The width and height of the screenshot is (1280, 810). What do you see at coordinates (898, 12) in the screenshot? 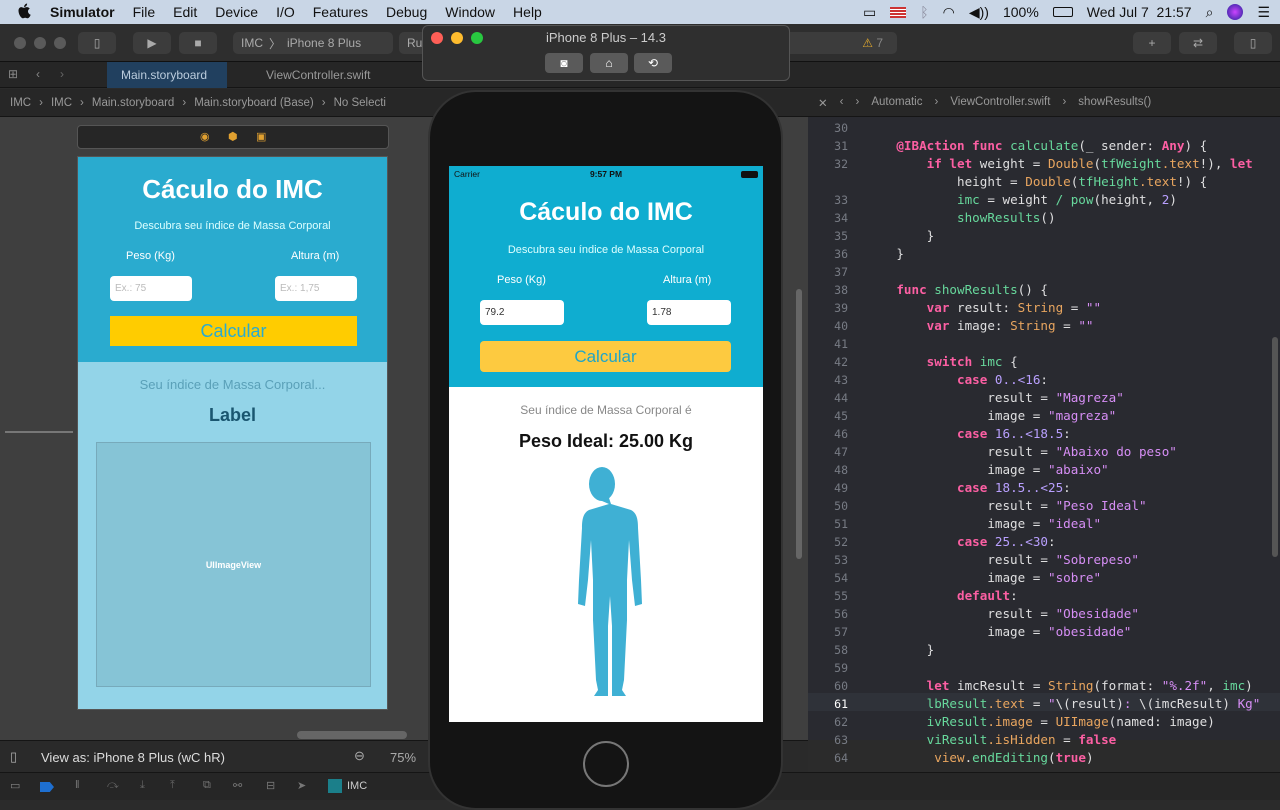
I see `flag-icon` at bounding box center [898, 12].